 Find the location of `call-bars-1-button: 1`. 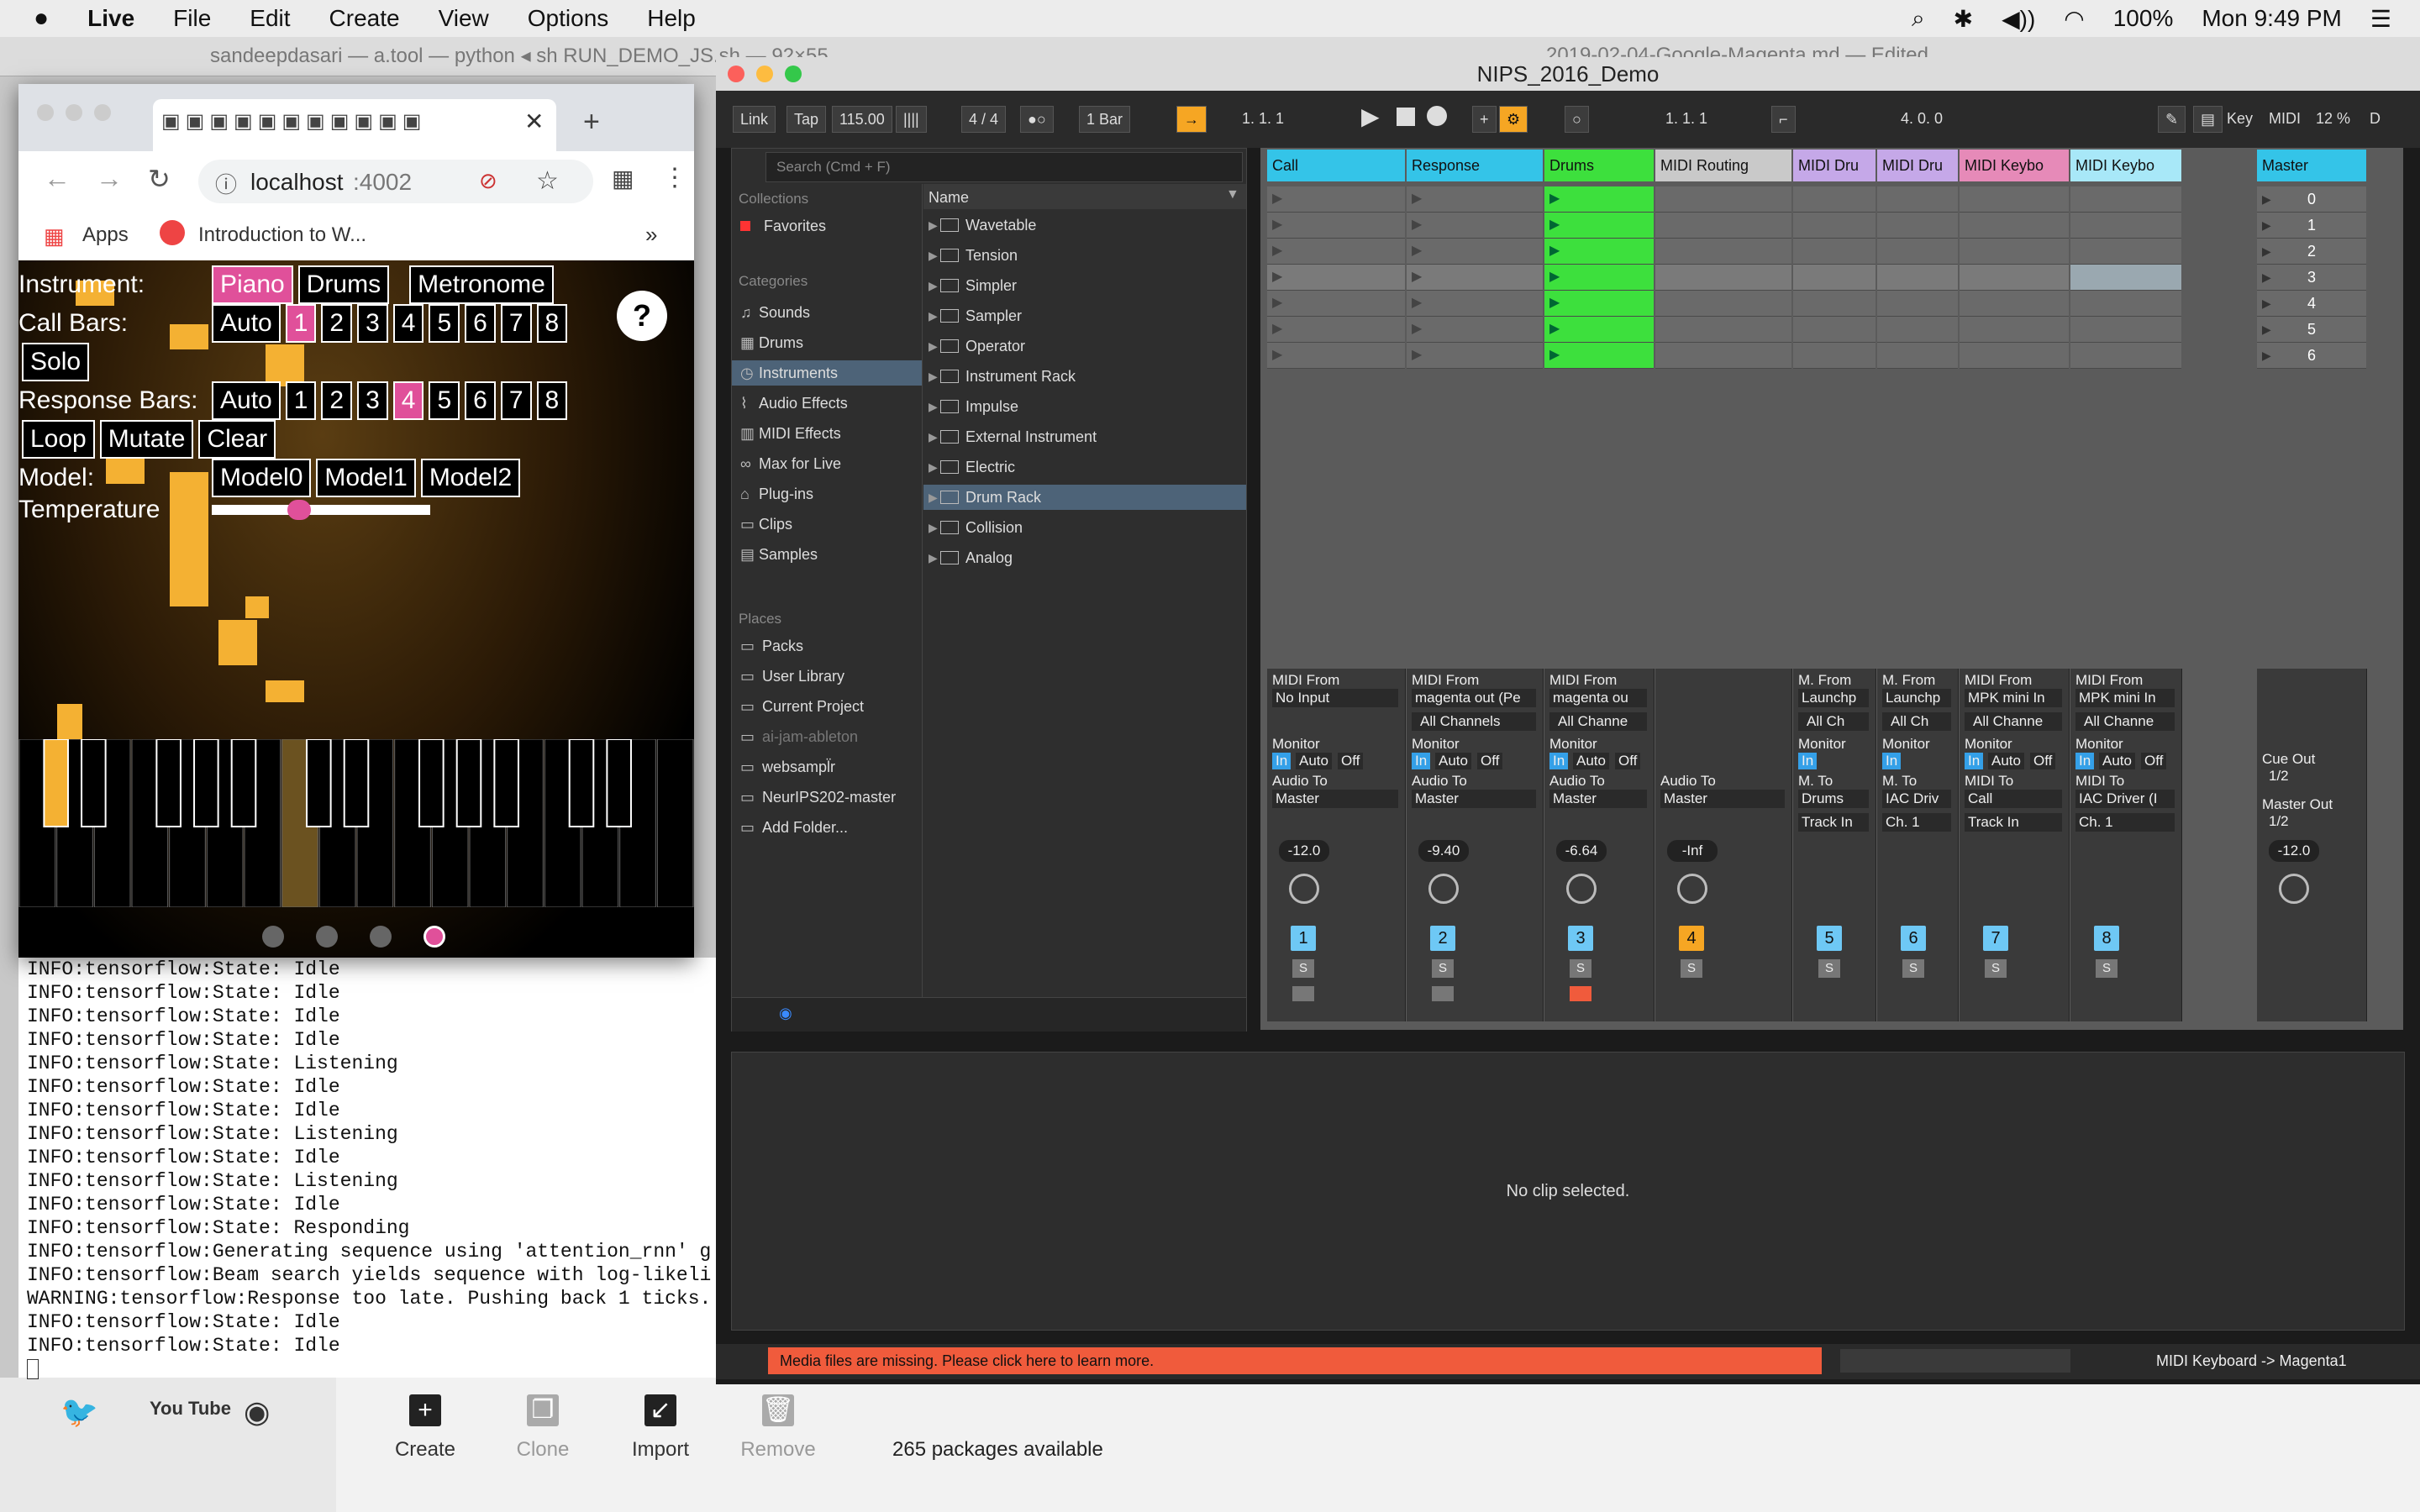

call-bars-1-button: 1 is located at coordinates (301, 323).